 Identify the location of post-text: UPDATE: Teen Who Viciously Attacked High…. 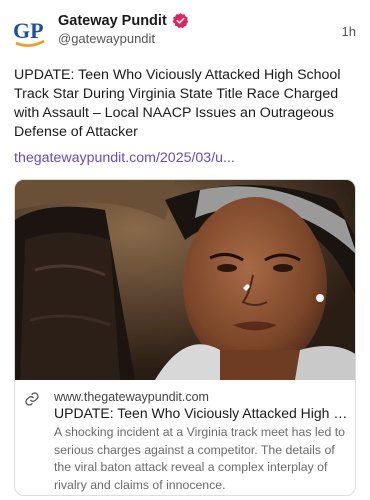
(177, 103).